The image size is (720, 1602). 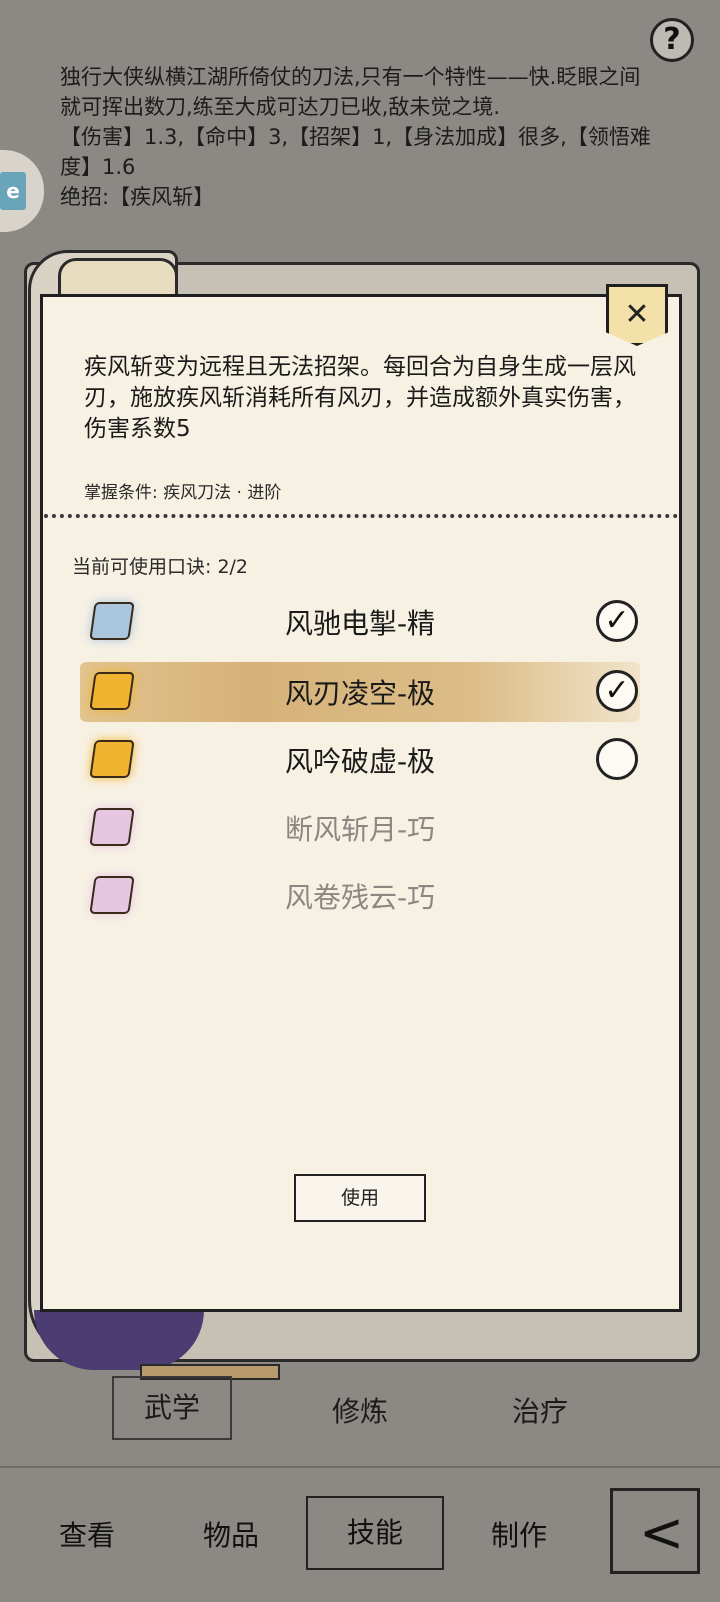 I want to click on help-icon: ?, so click(x=672, y=40).